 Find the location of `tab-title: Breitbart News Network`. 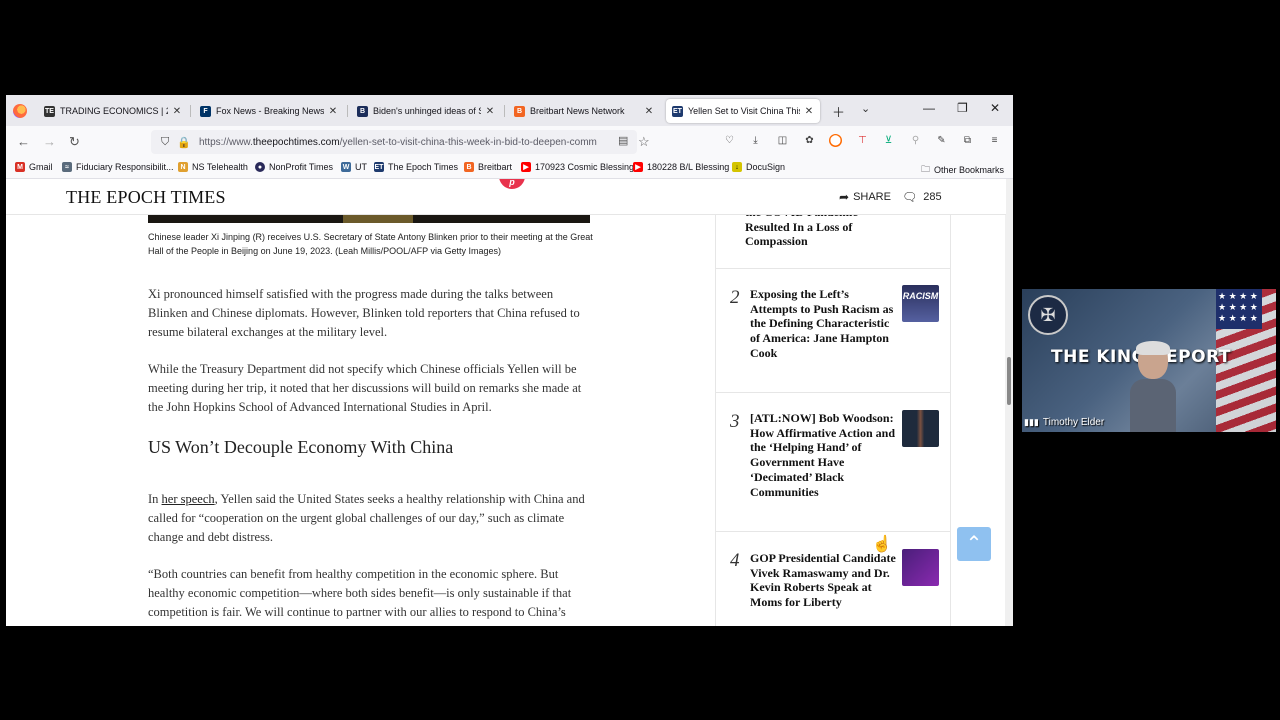

tab-title: Breitbart News Network is located at coordinates (577, 111).